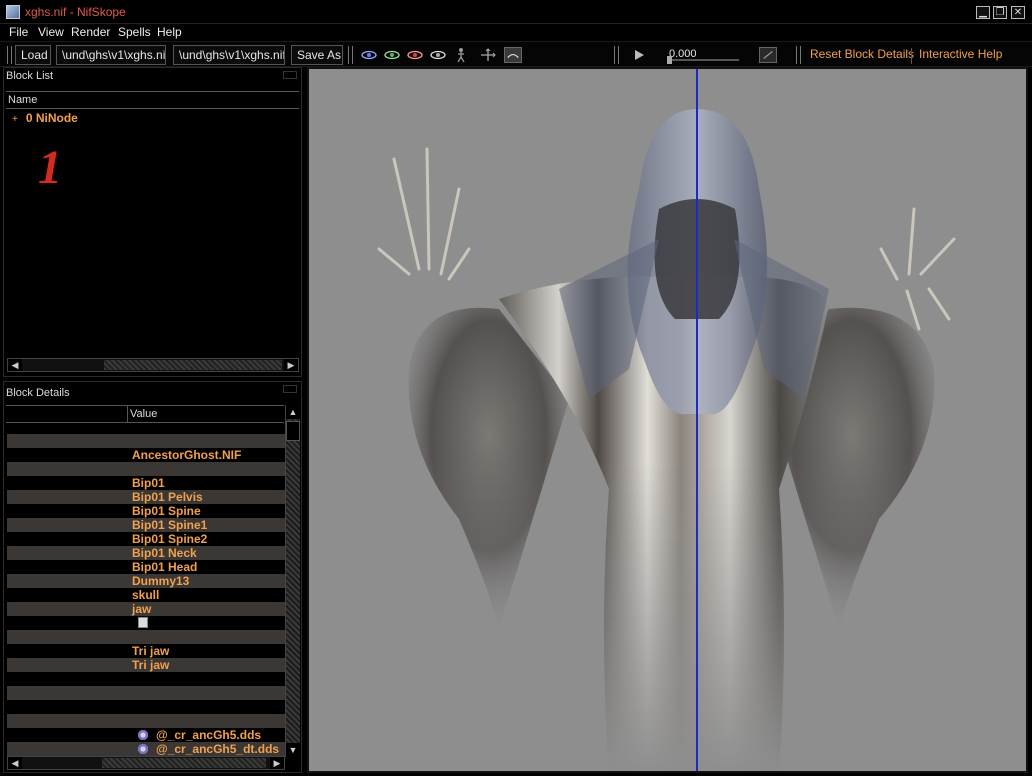 This screenshot has width=1032, height=776. I want to click on details-row: @_cr_ancGh5.dds, so click(146, 735).